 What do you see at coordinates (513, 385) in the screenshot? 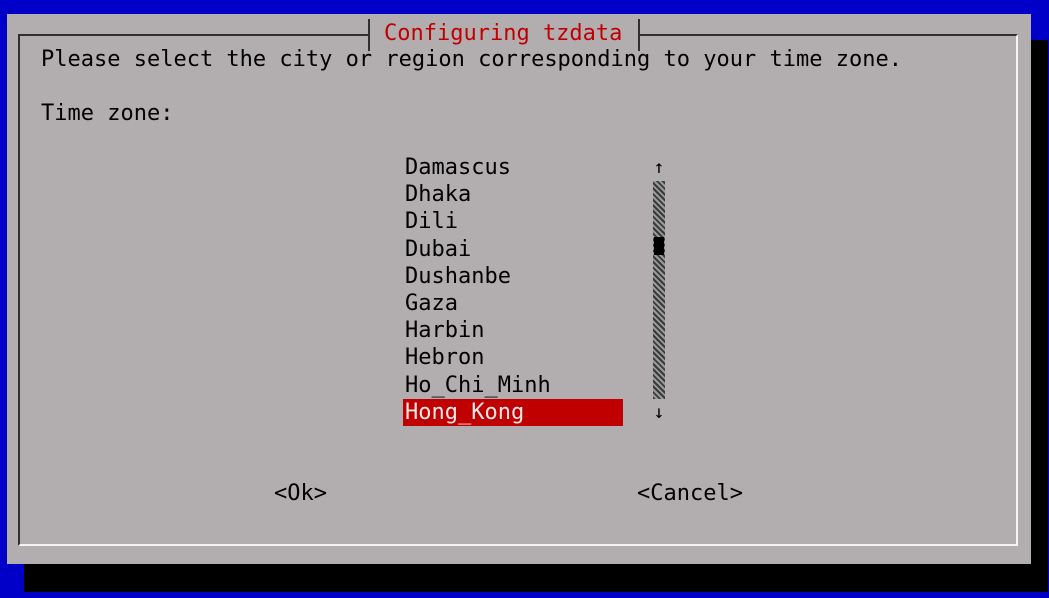
I see `list-item: Ho_Chi_Minh` at bounding box center [513, 385].